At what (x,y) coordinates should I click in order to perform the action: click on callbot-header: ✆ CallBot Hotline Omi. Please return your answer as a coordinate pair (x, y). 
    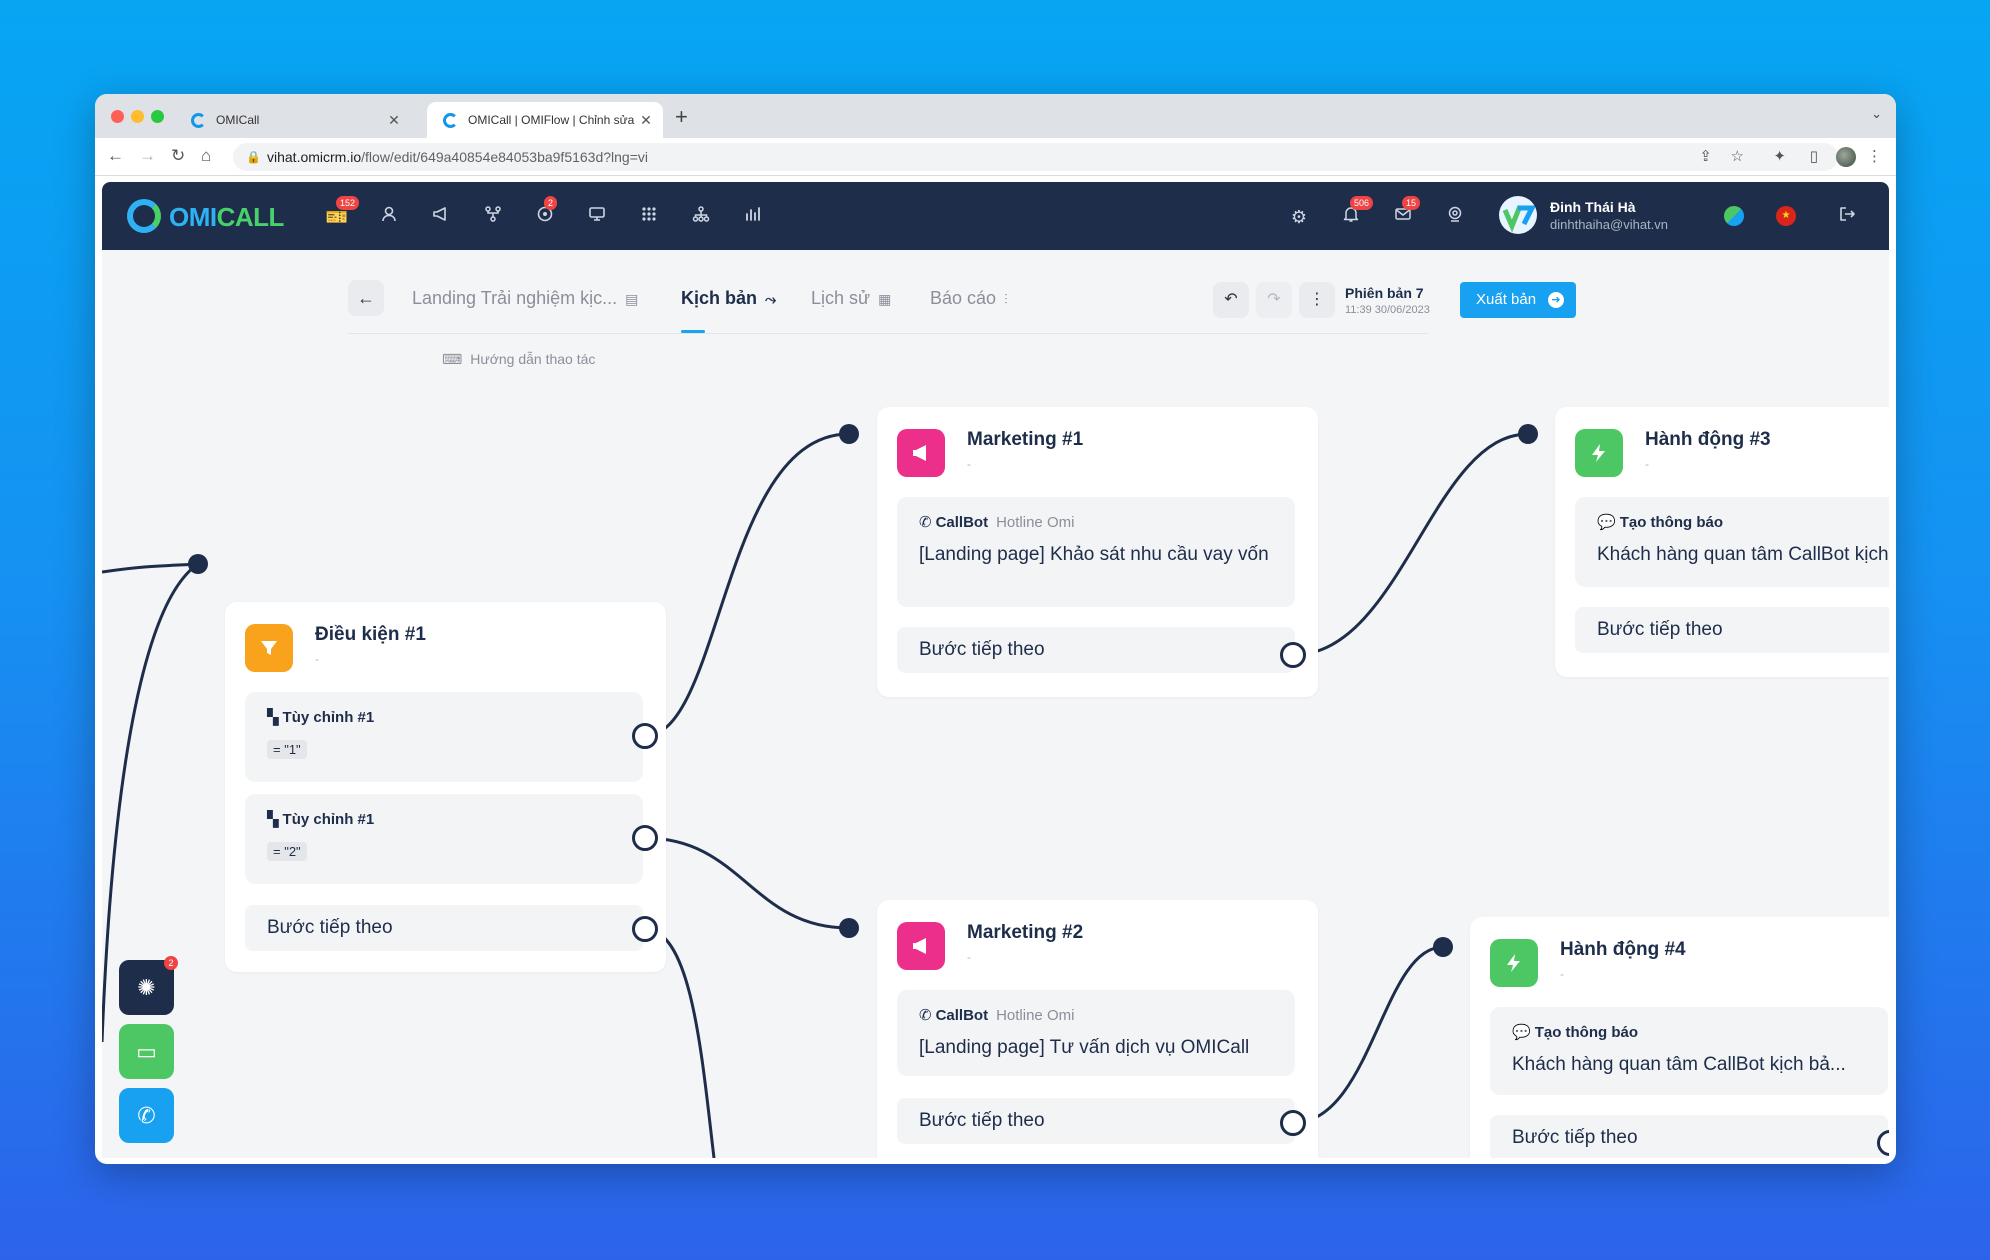
    Looking at the image, I should click on (996, 1015).